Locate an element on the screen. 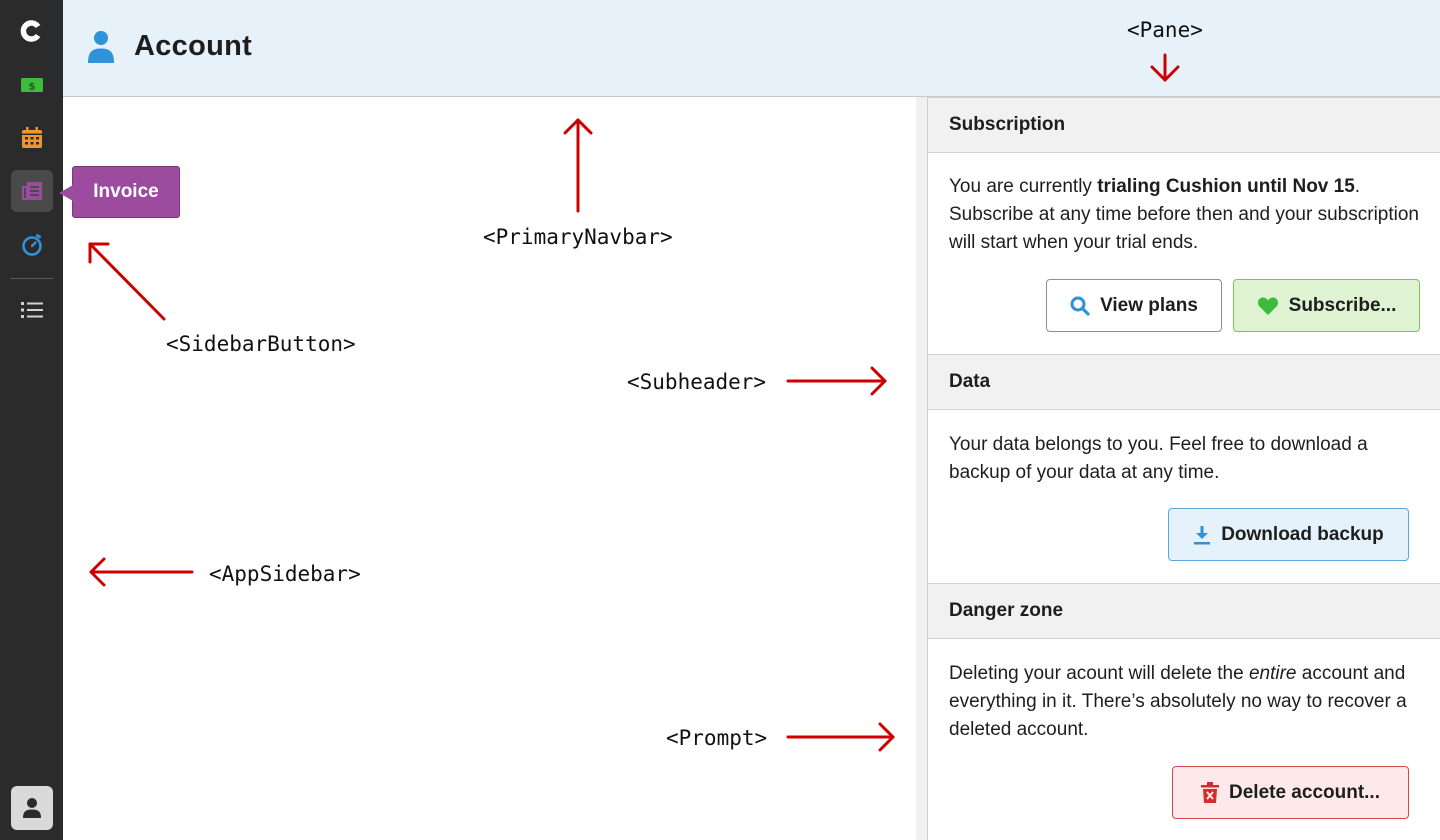 The image size is (1440, 840). cushion-logo-icon is located at coordinates (30, 31).